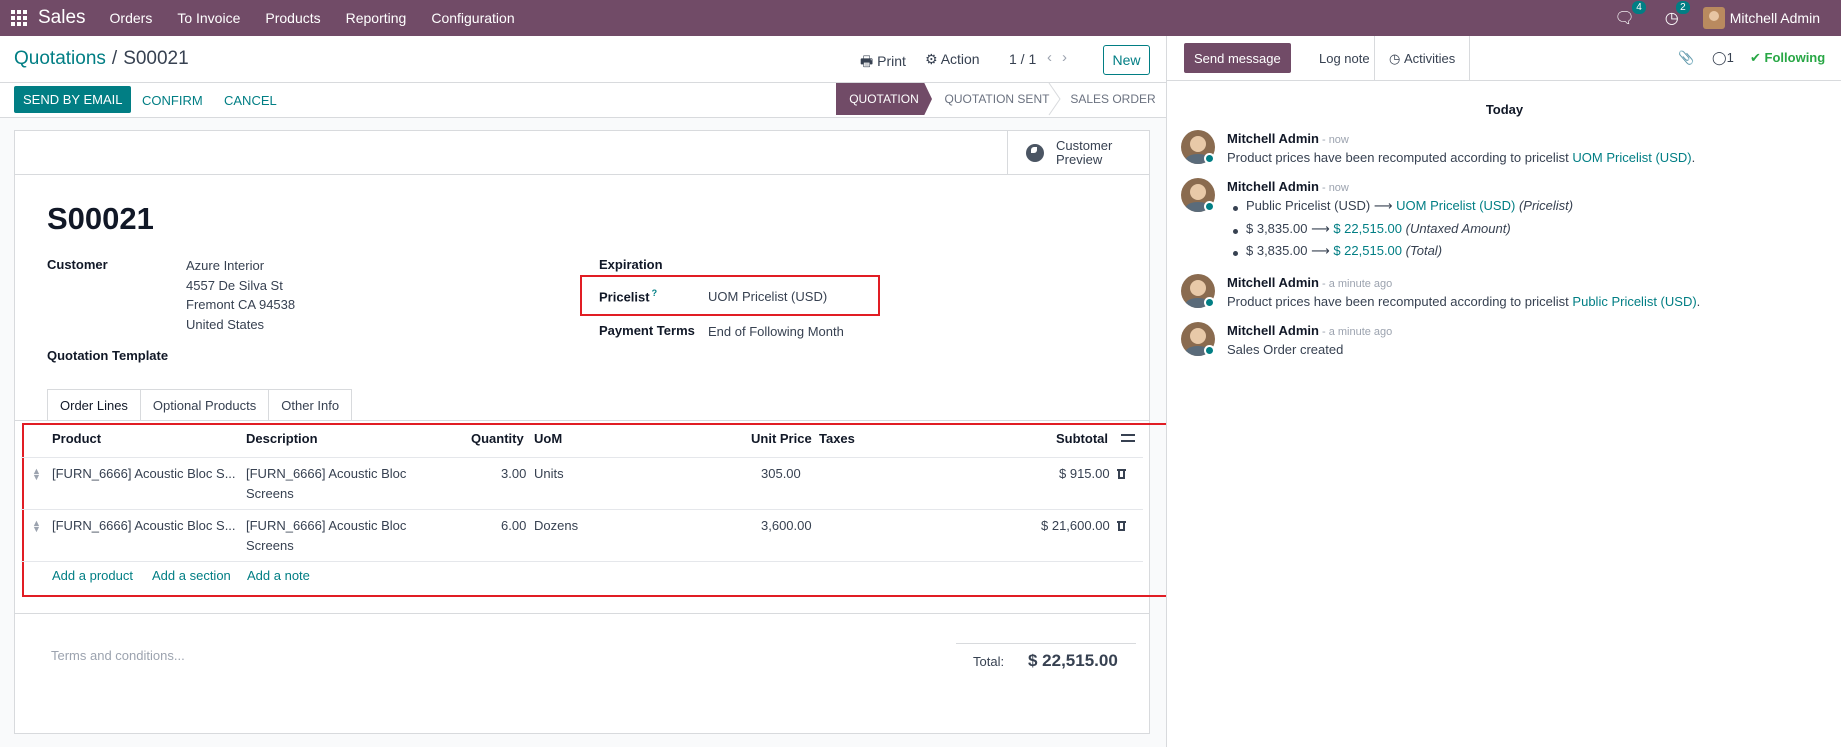  What do you see at coordinates (1344, 58) in the screenshot?
I see `log-note-button: Log note` at bounding box center [1344, 58].